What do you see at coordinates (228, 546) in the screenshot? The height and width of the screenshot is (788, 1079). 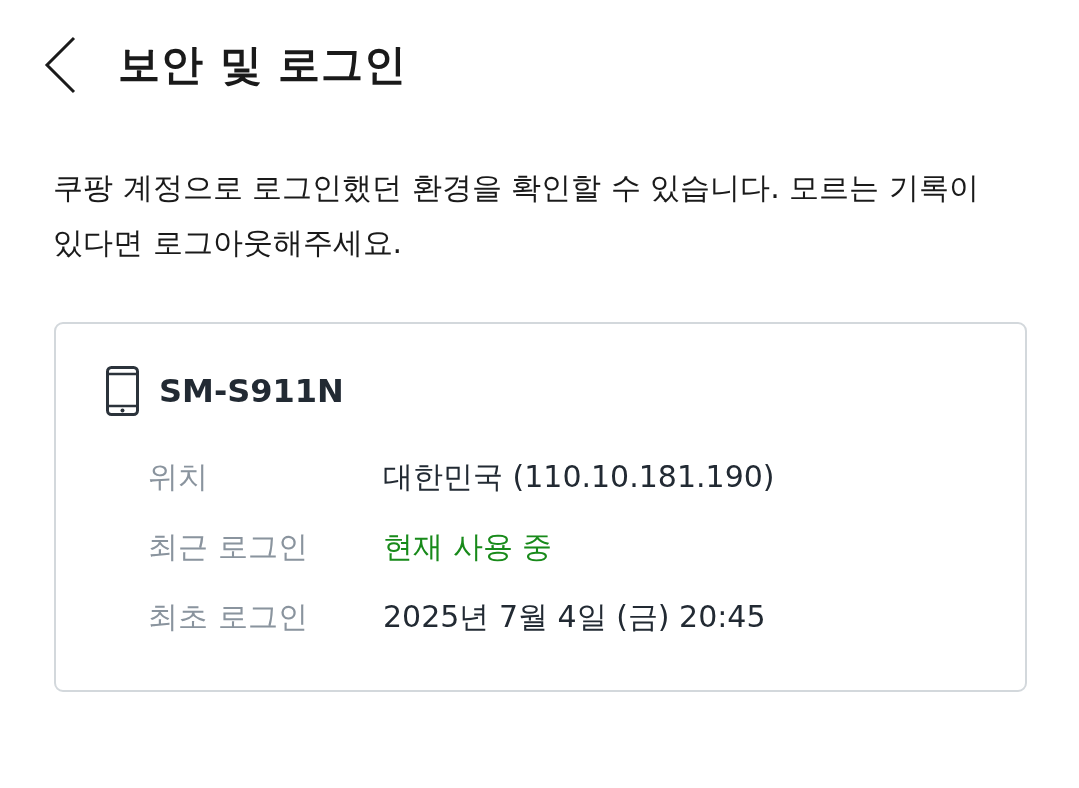 I see `detail-label: 최근 로그인` at bounding box center [228, 546].